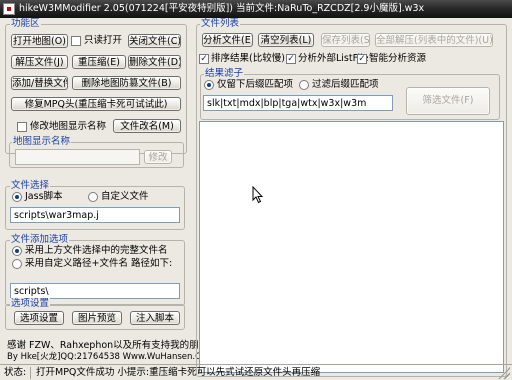 This screenshot has width=512, height=380. Describe the element at coordinates (158, 157) in the screenshot. I see `modify-map-name-button: 修改` at that location.